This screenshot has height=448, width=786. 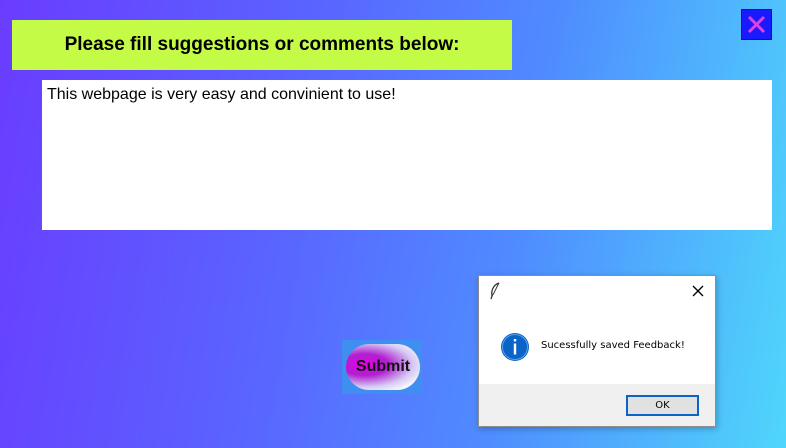 What do you see at coordinates (597, 291) in the screenshot?
I see `dialog-titlebar` at bounding box center [597, 291].